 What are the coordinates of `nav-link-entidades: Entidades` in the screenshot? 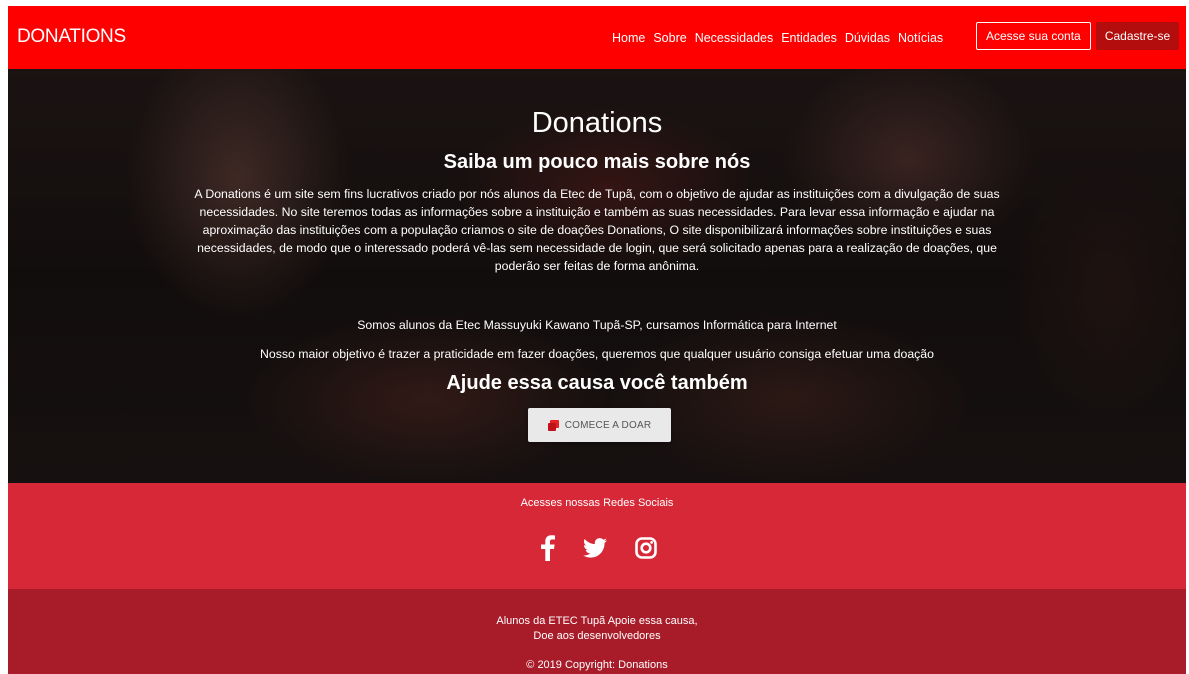 It's located at (809, 38).